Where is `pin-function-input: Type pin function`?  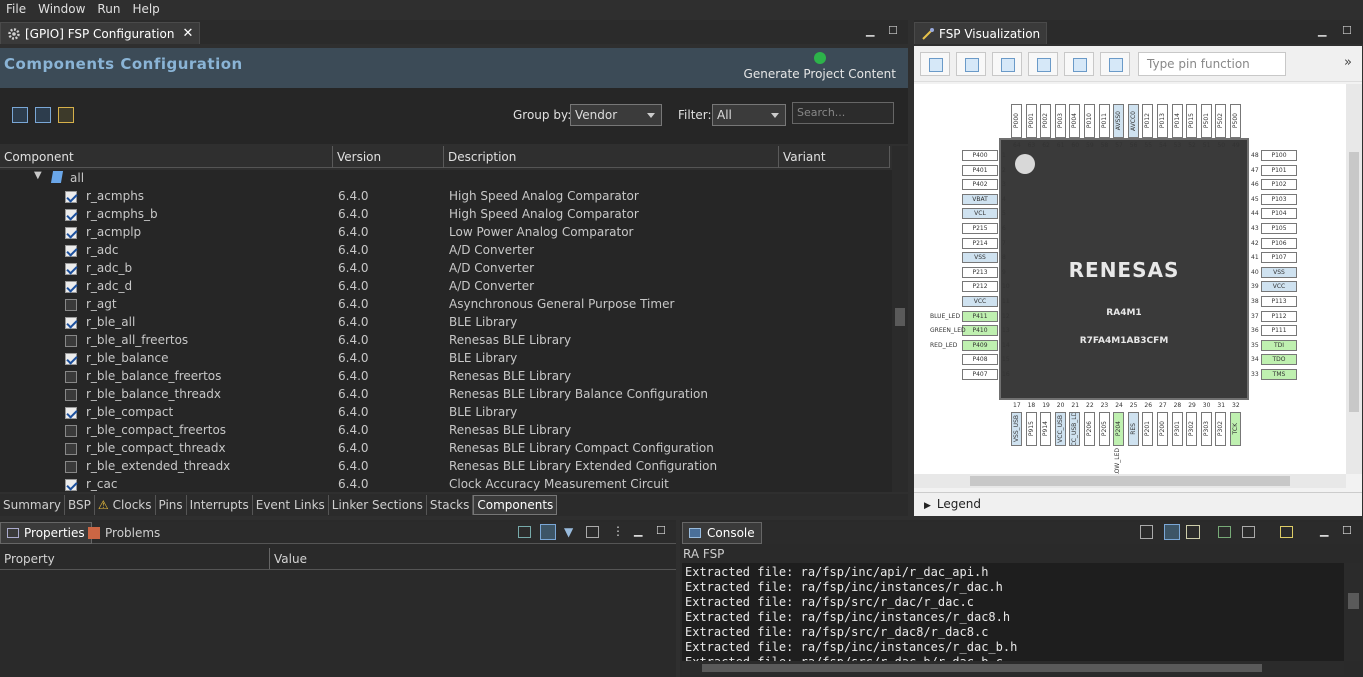 pin-function-input: Type pin function is located at coordinates (1212, 64).